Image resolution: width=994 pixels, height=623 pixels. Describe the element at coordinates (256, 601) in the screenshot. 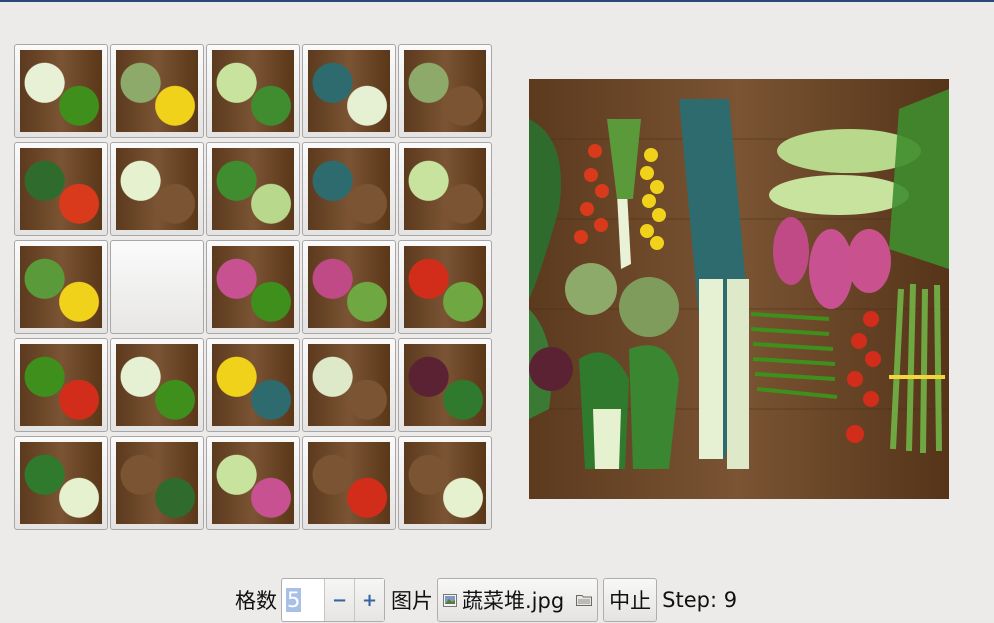

I see `grid-size-label: 格数` at that location.